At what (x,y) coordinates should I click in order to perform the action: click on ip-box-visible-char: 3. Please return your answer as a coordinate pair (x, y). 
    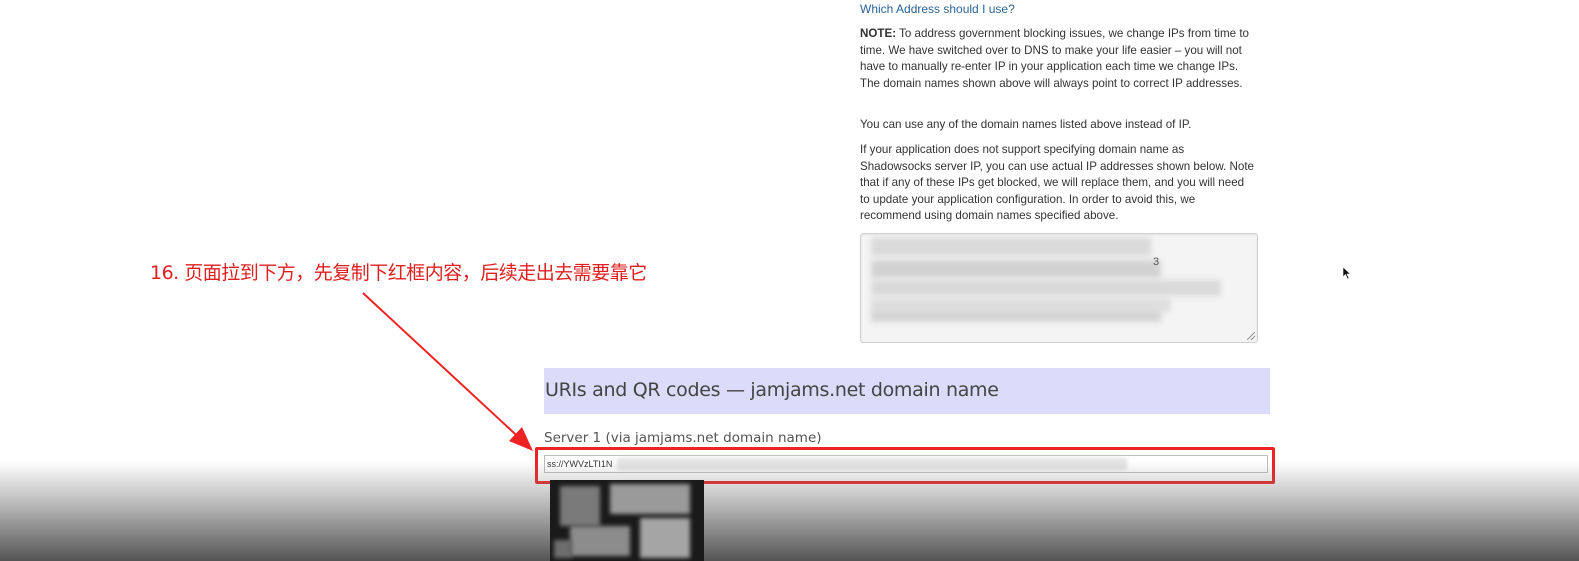
    Looking at the image, I should click on (1156, 262).